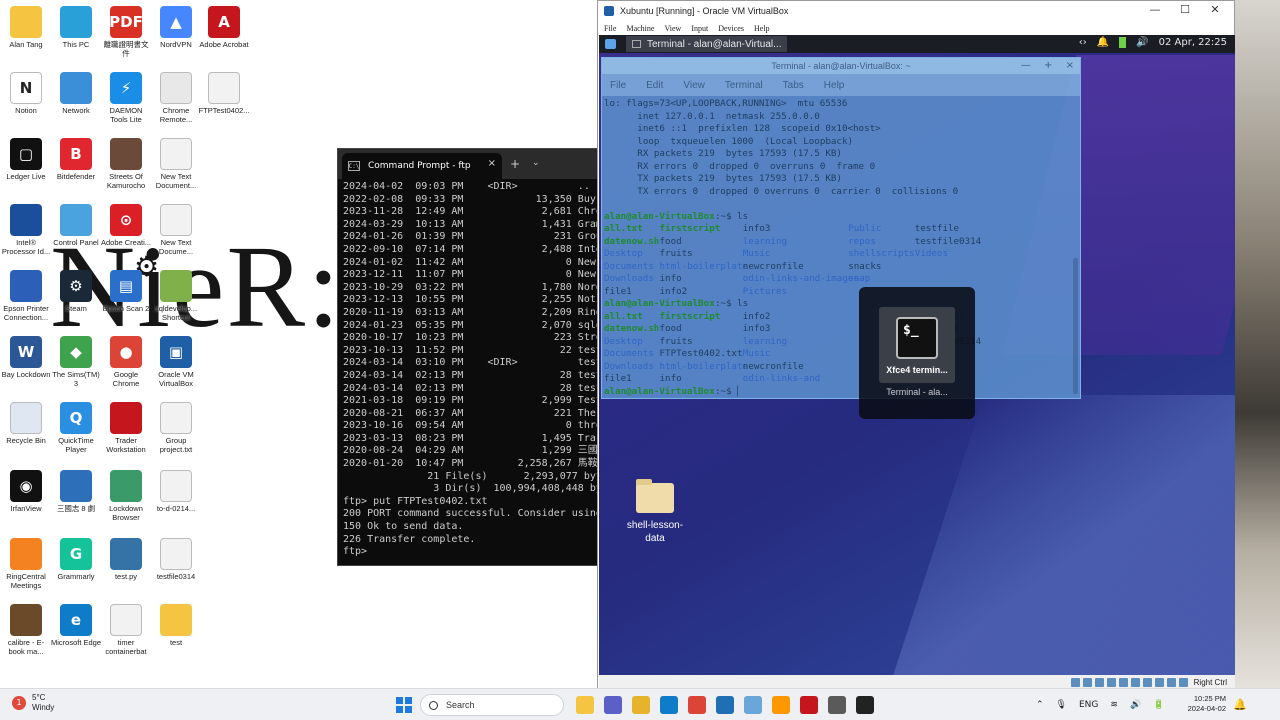 This screenshot has width=1280, height=720. Describe the element at coordinates (841, 66) in the screenshot. I see `terminal-title-bar: Terminal - alan@alan-VirtualBox: ~ — + ×` at that location.